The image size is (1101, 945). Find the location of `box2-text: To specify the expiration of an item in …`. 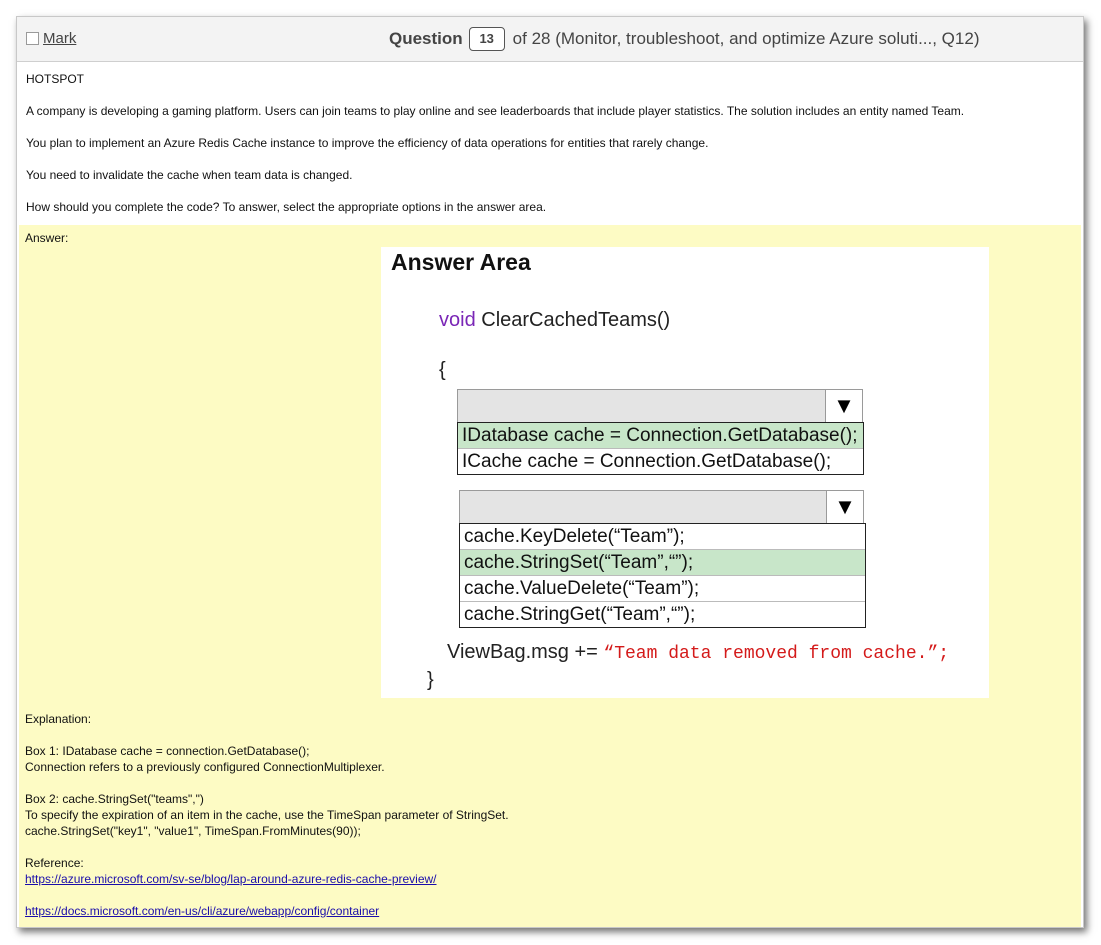

box2-text: To specify the expiration of an item in … is located at coordinates (267, 815).